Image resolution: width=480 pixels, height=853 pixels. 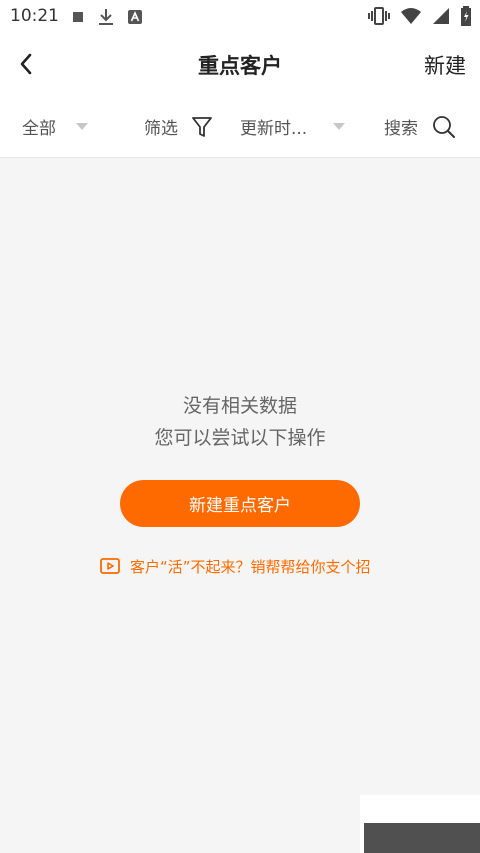 I want to click on status-bar: 10:21, so click(x=240, y=17).